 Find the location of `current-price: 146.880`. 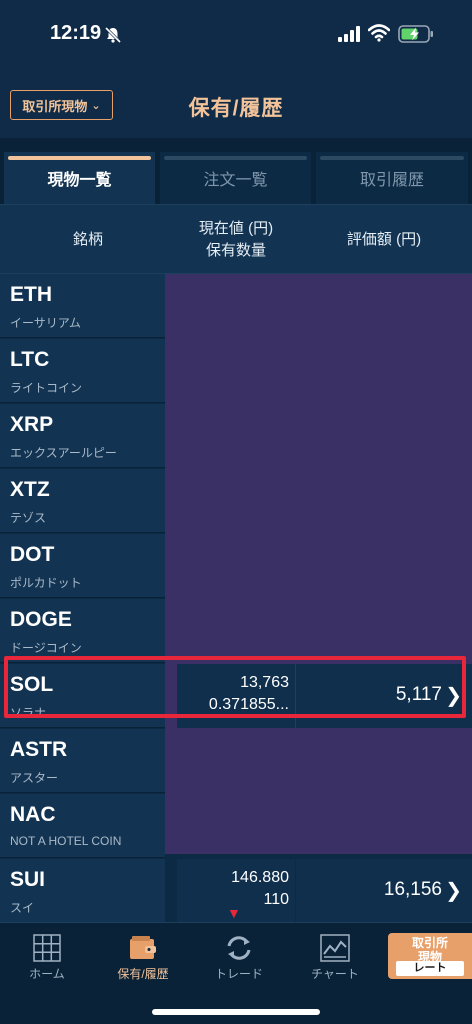

current-price: 146.880 is located at coordinates (260, 877).